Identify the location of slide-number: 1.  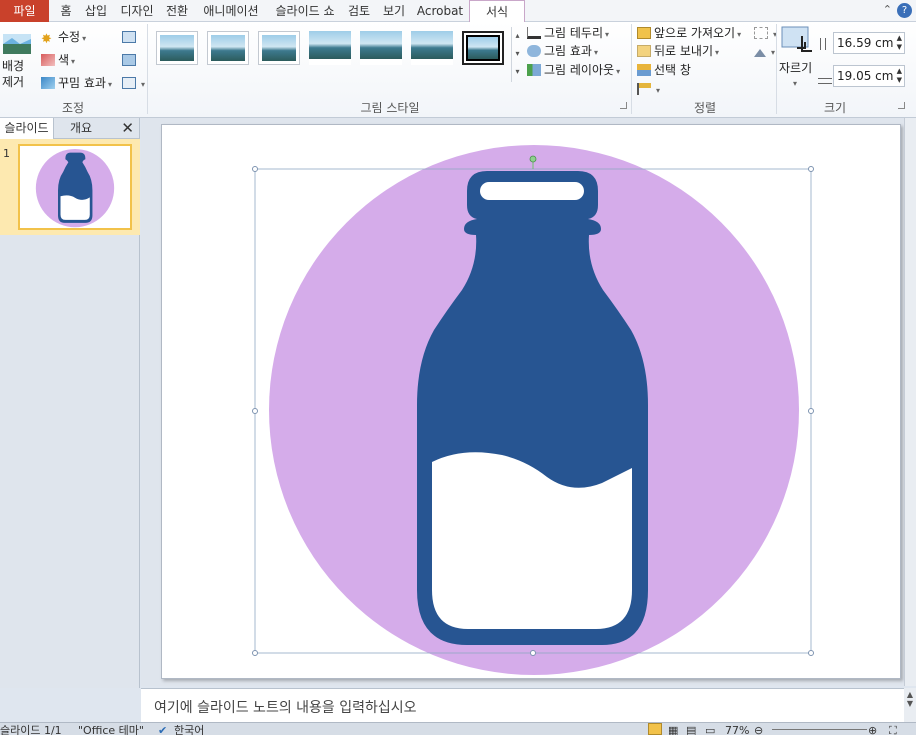
(6, 153).